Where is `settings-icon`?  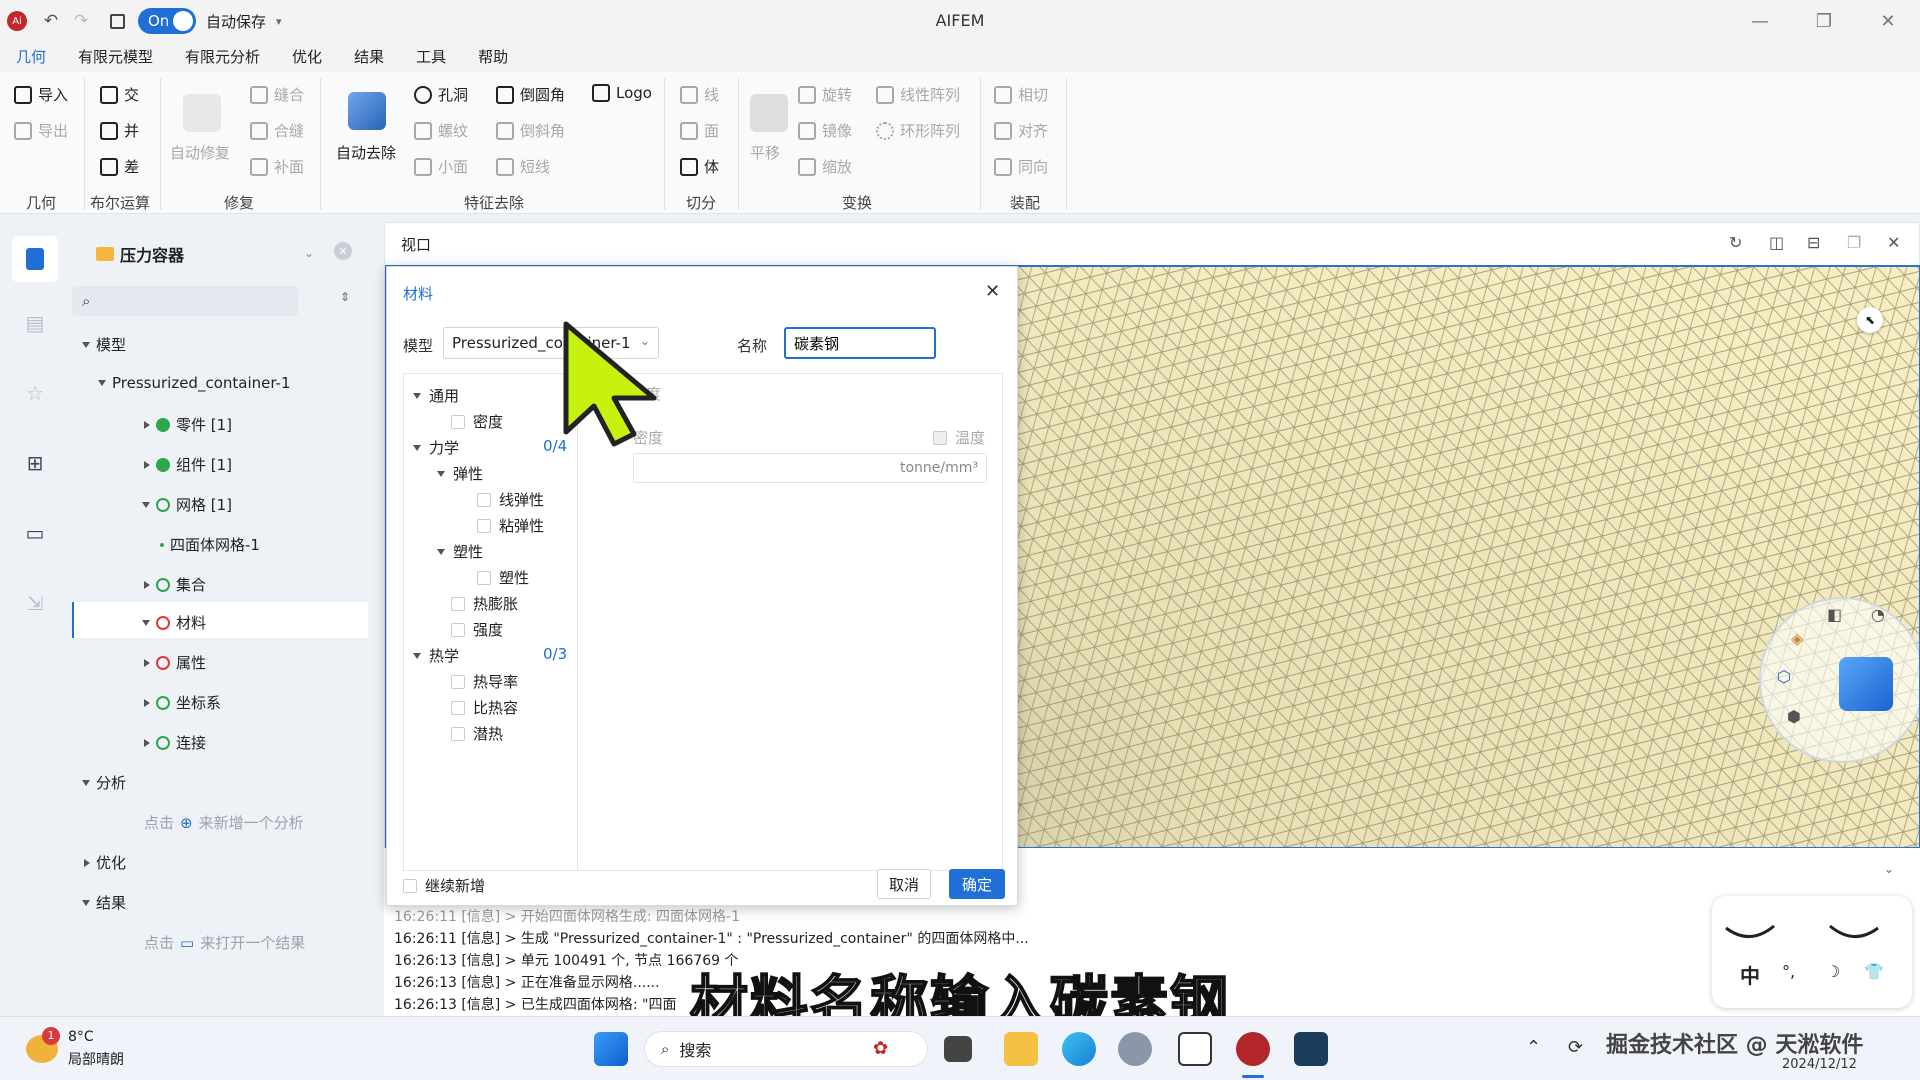
settings-icon is located at coordinates (1135, 1049).